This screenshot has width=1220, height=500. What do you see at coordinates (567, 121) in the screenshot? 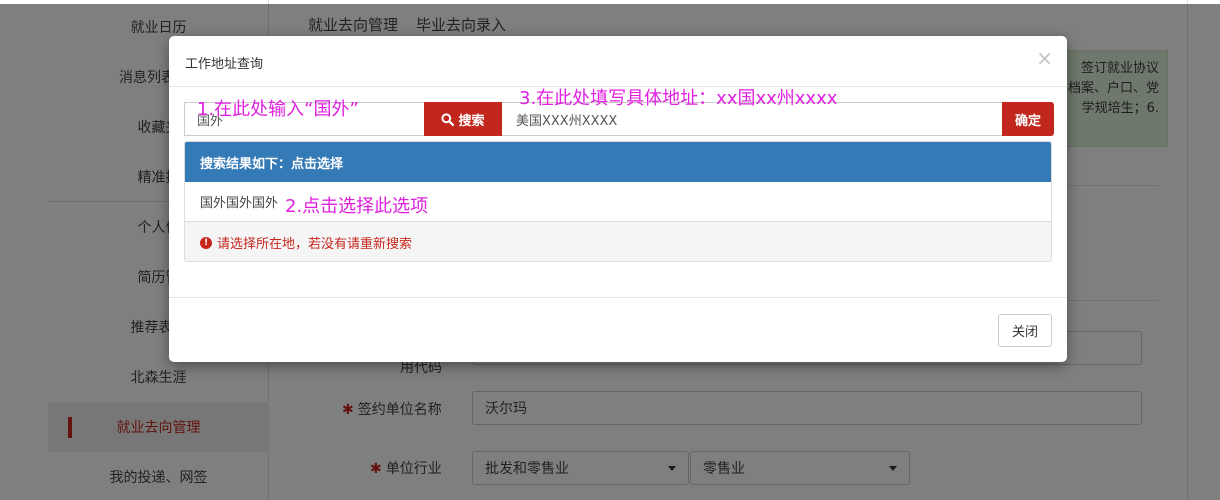
I see `detailed-address-value: 美国XXX州XXXX` at bounding box center [567, 121].